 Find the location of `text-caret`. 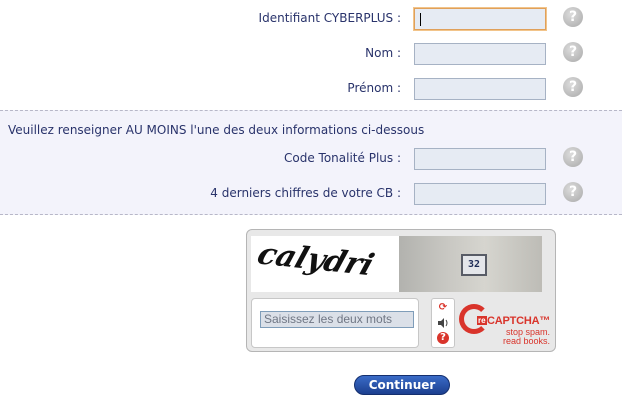

text-caret is located at coordinates (420, 19).